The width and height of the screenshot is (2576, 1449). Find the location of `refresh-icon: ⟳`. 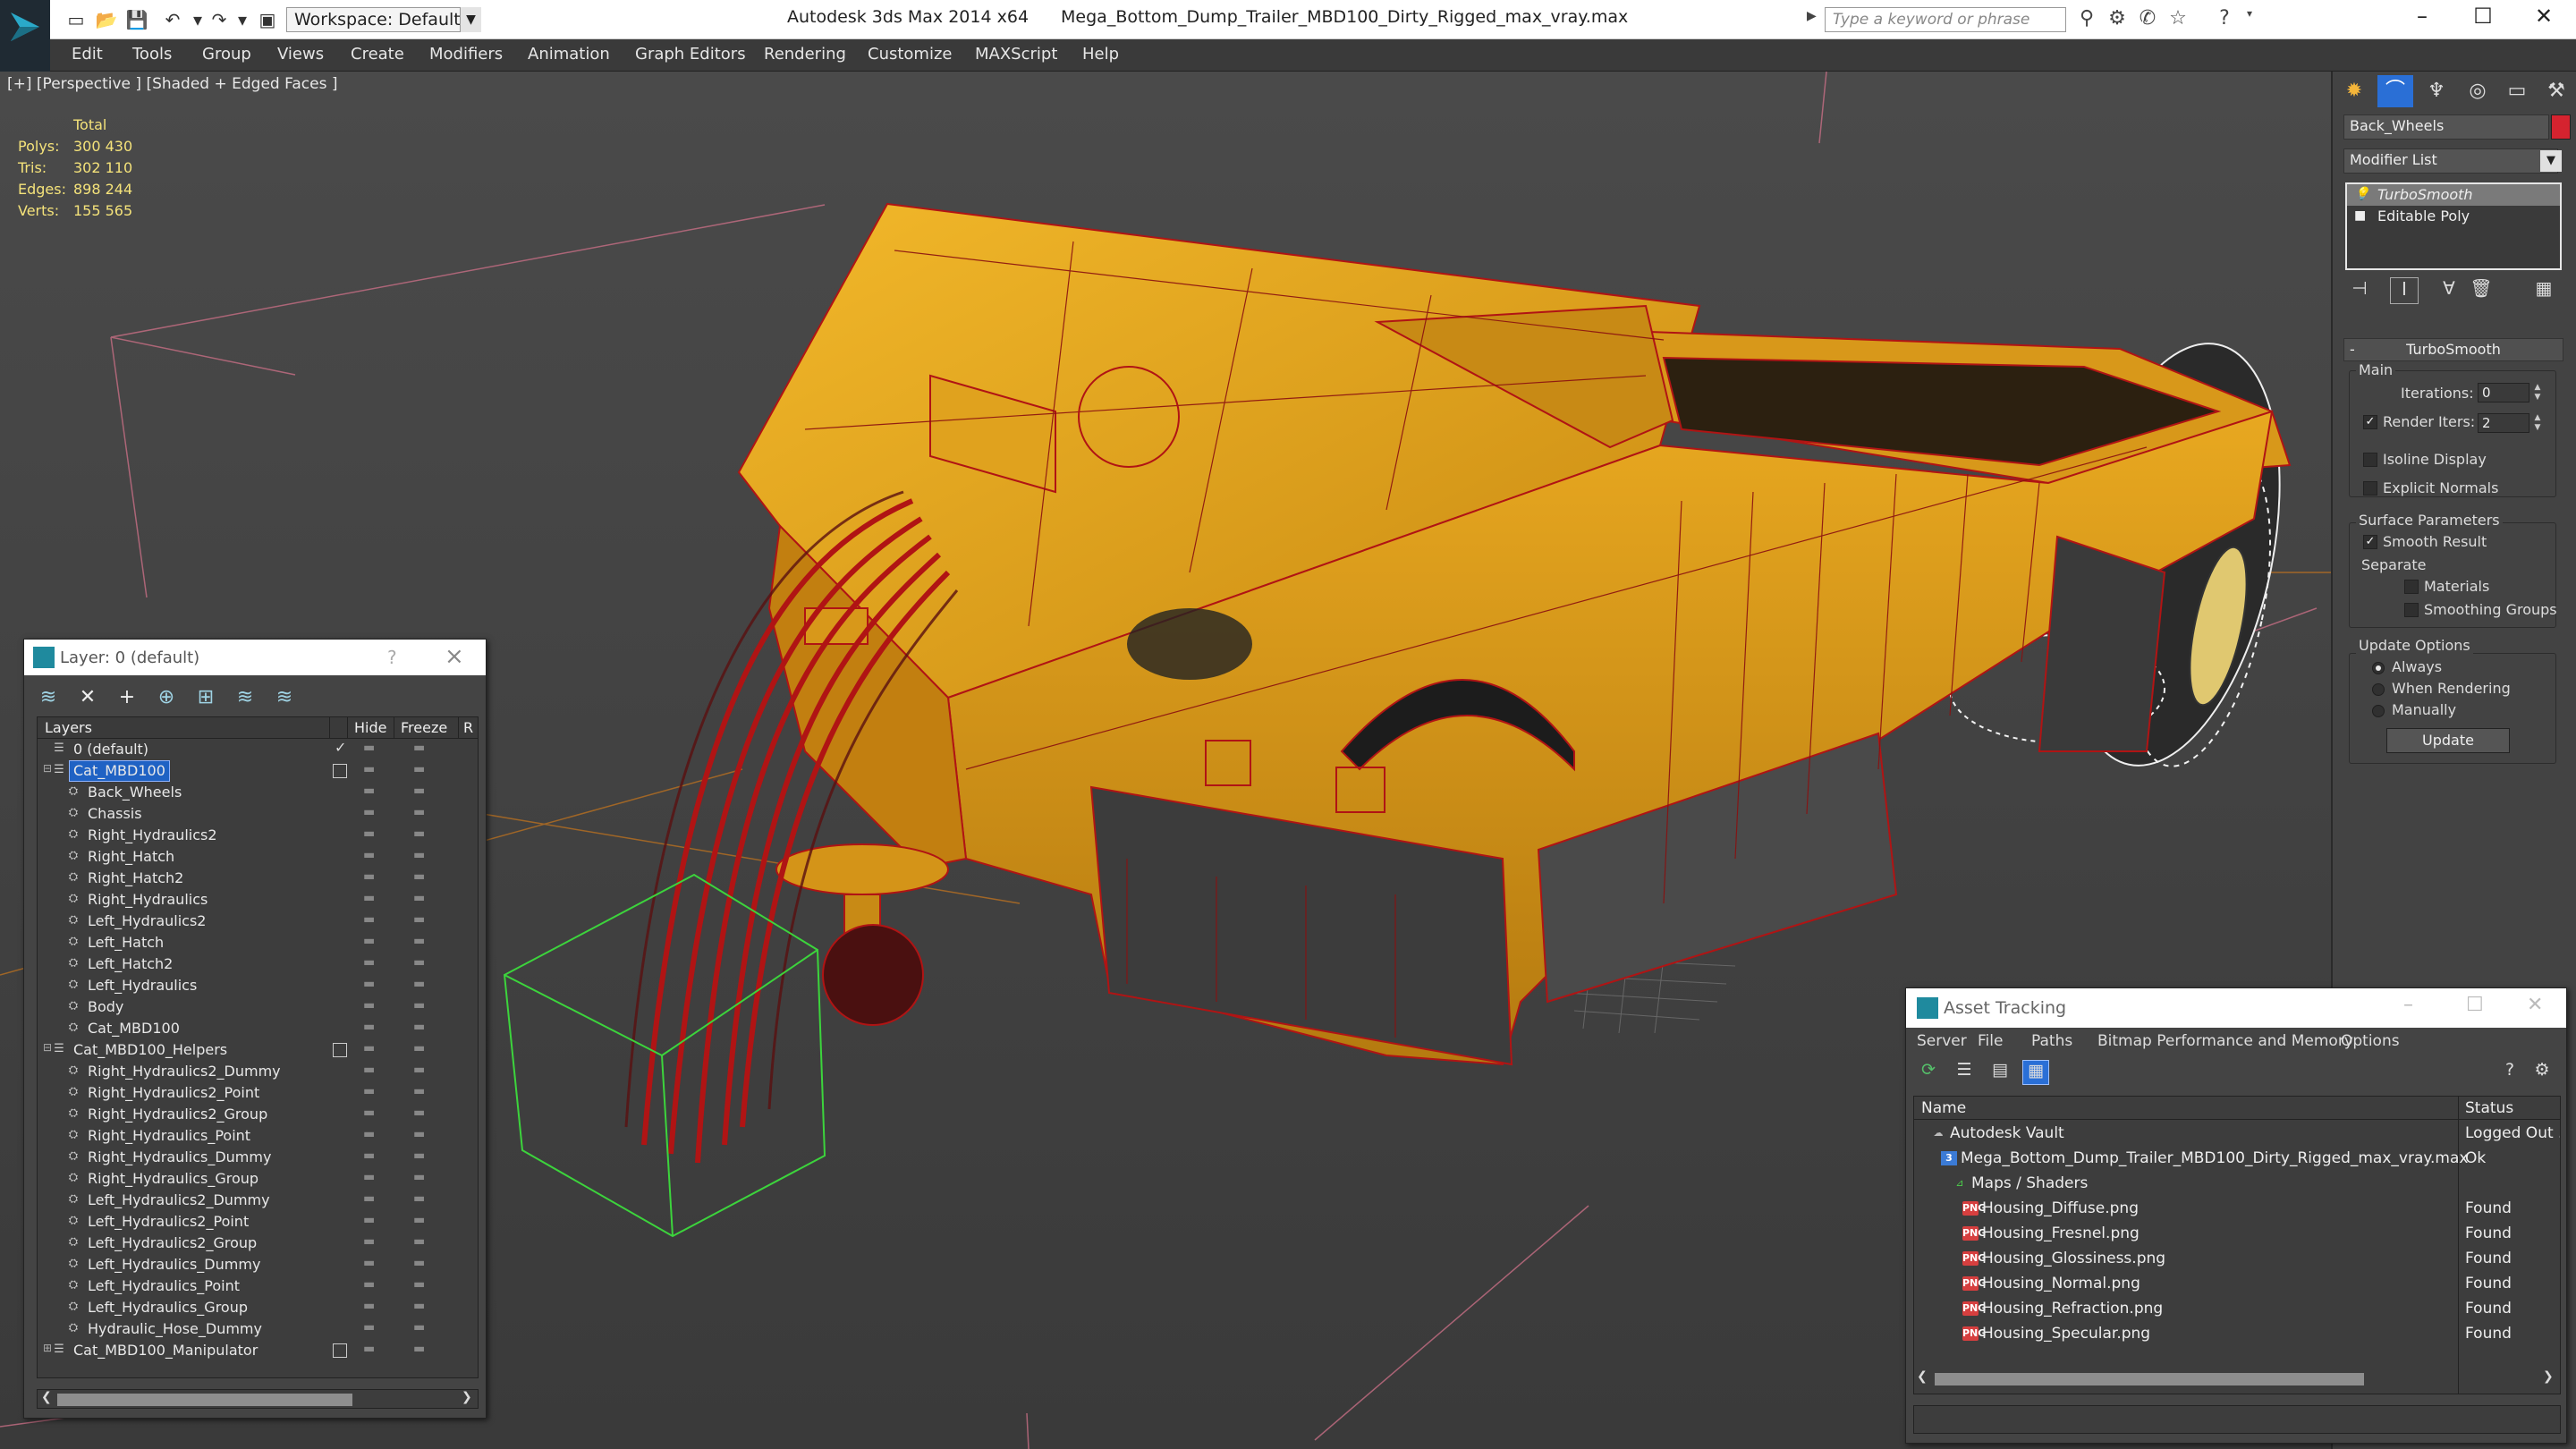

refresh-icon: ⟳ is located at coordinates (1928, 1072).